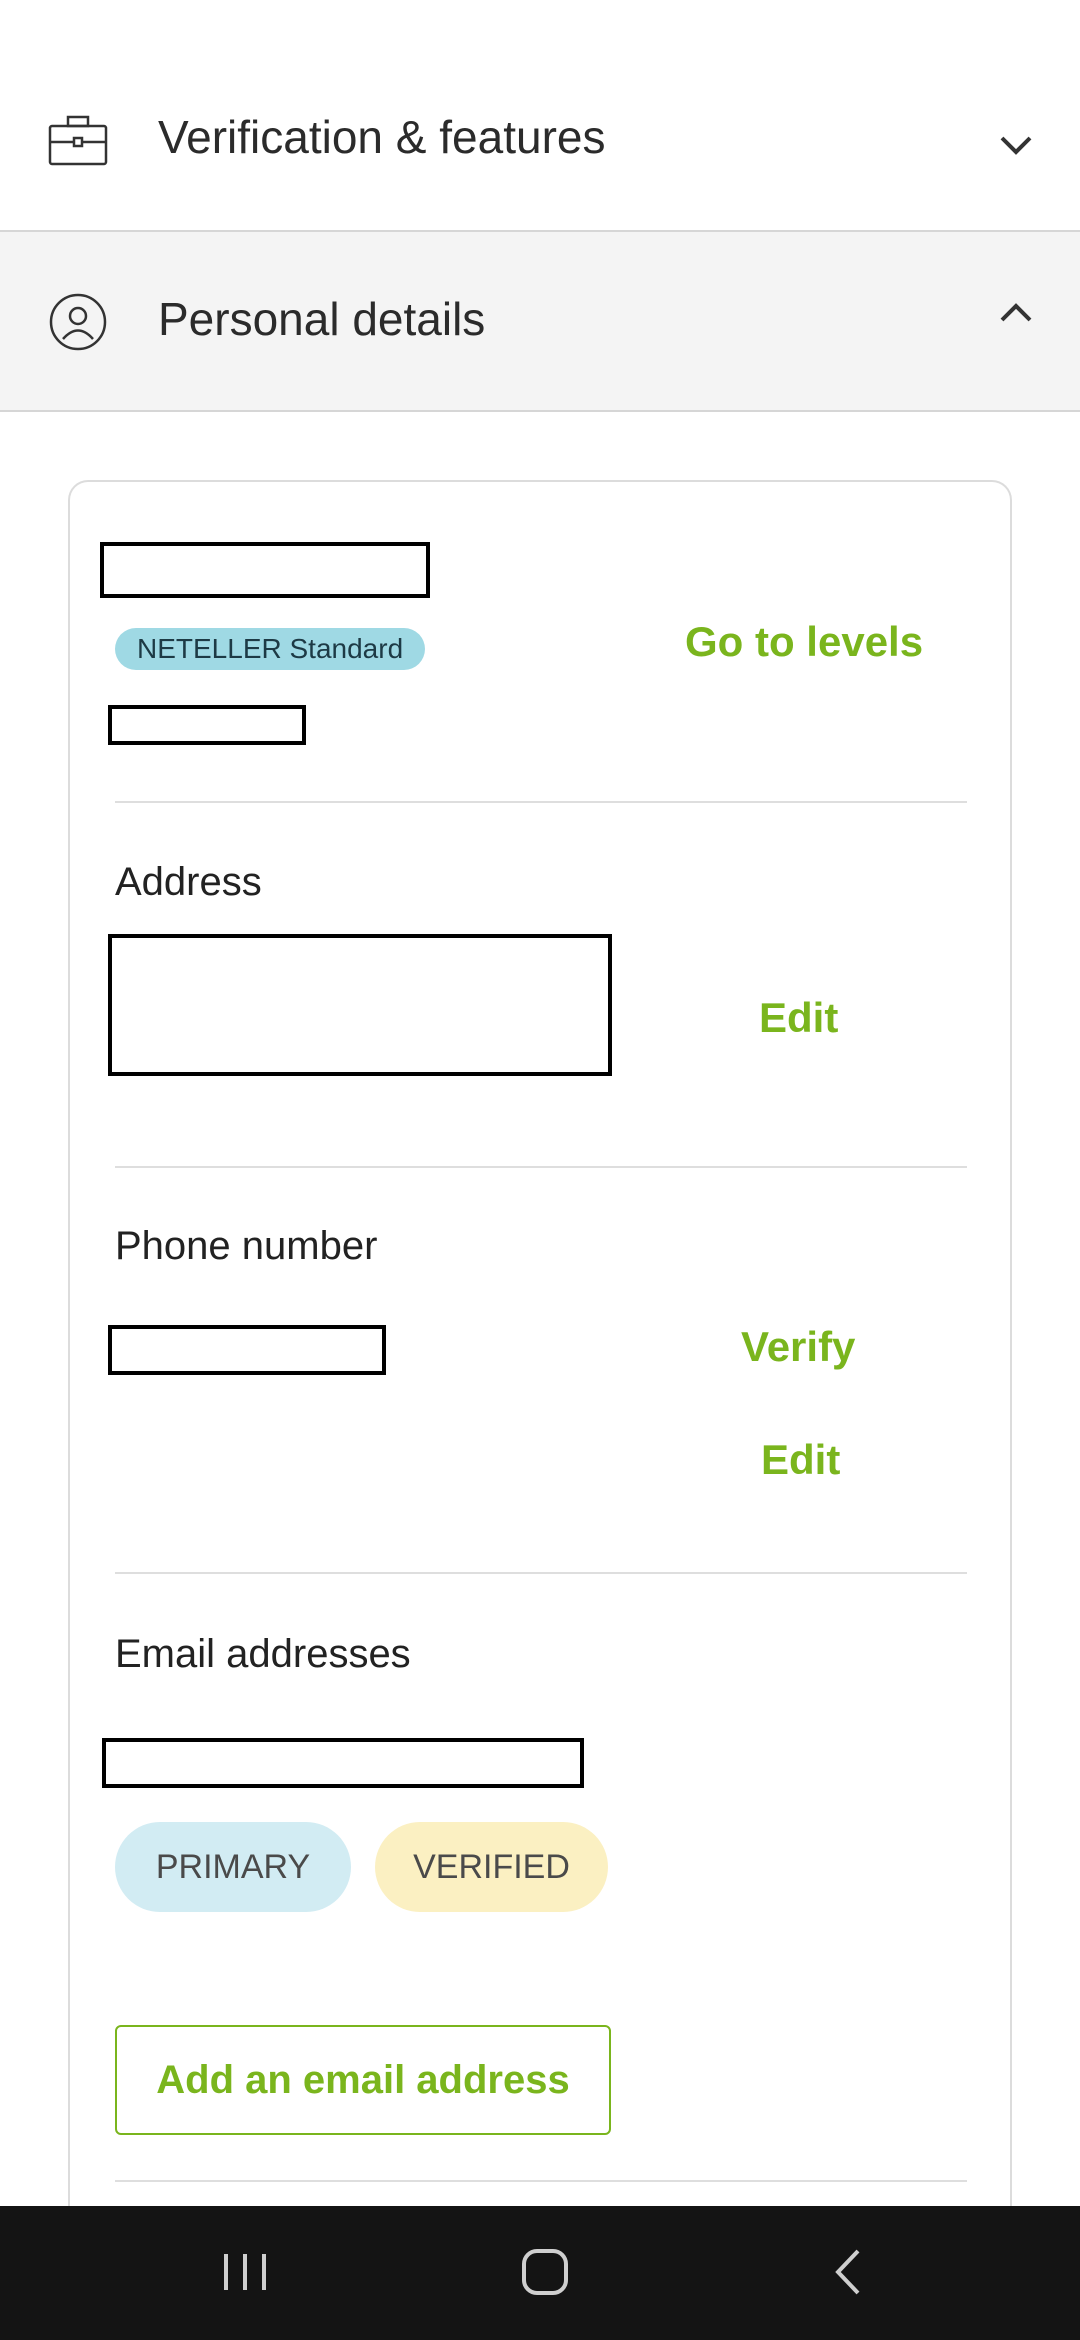 The width and height of the screenshot is (1080, 2340). Describe the element at coordinates (246, 1246) in the screenshot. I see `phone-label: Phone number` at that location.